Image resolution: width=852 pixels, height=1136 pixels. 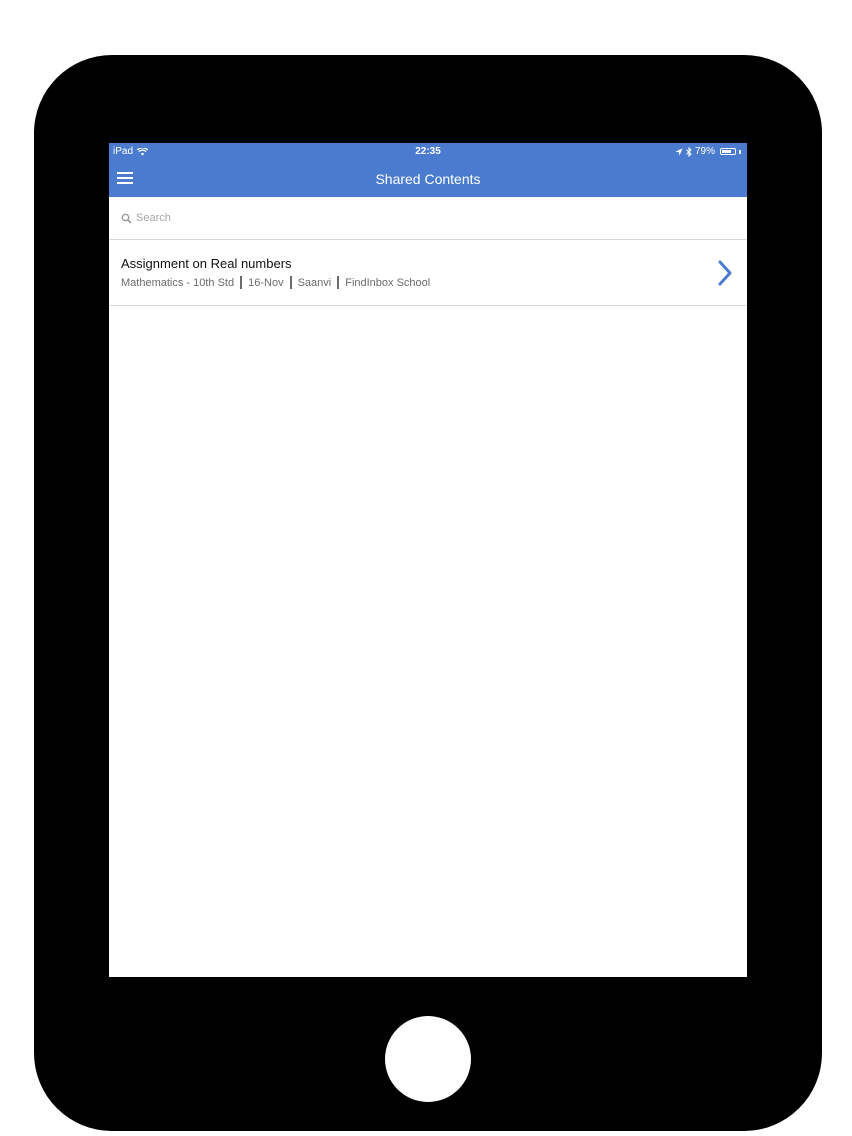 I want to click on item-student: Saanvi, so click(x=314, y=282).